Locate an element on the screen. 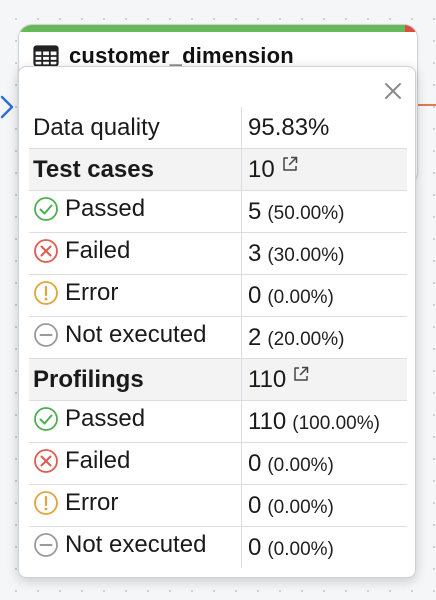 Image resolution: width=436 pixels, height=600 pixels. status-value-cell: 110 (100.00%) is located at coordinates (324, 421).